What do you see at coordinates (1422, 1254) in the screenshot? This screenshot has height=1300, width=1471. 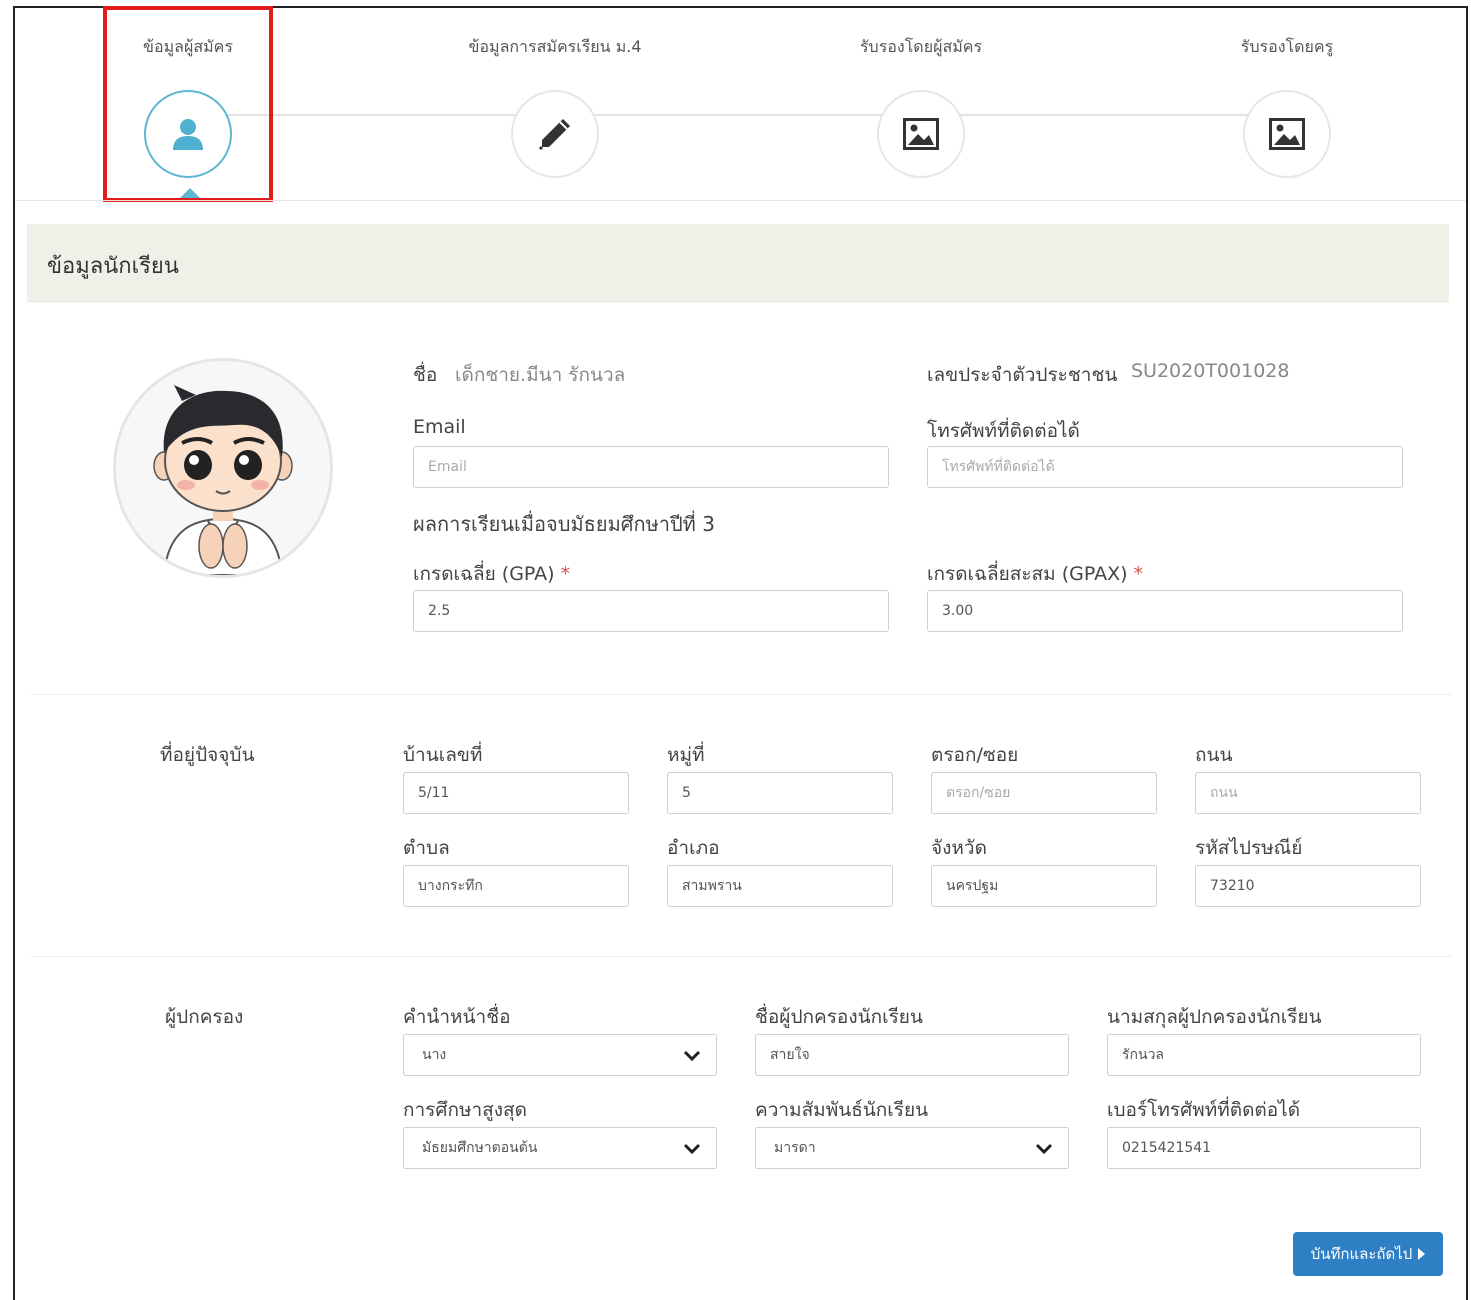 I see `caret-right-icon` at bounding box center [1422, 1254].